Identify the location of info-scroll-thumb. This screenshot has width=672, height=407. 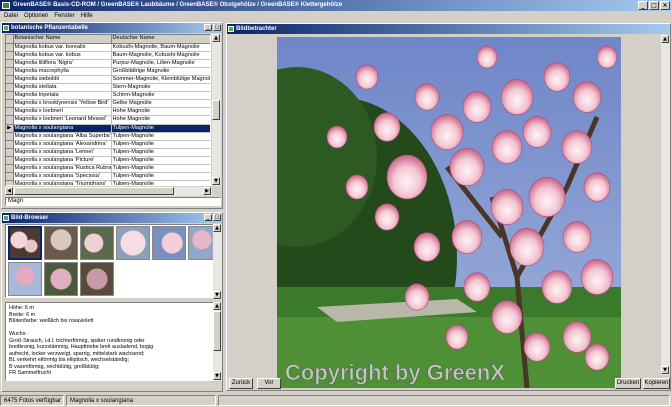
(217, 331).